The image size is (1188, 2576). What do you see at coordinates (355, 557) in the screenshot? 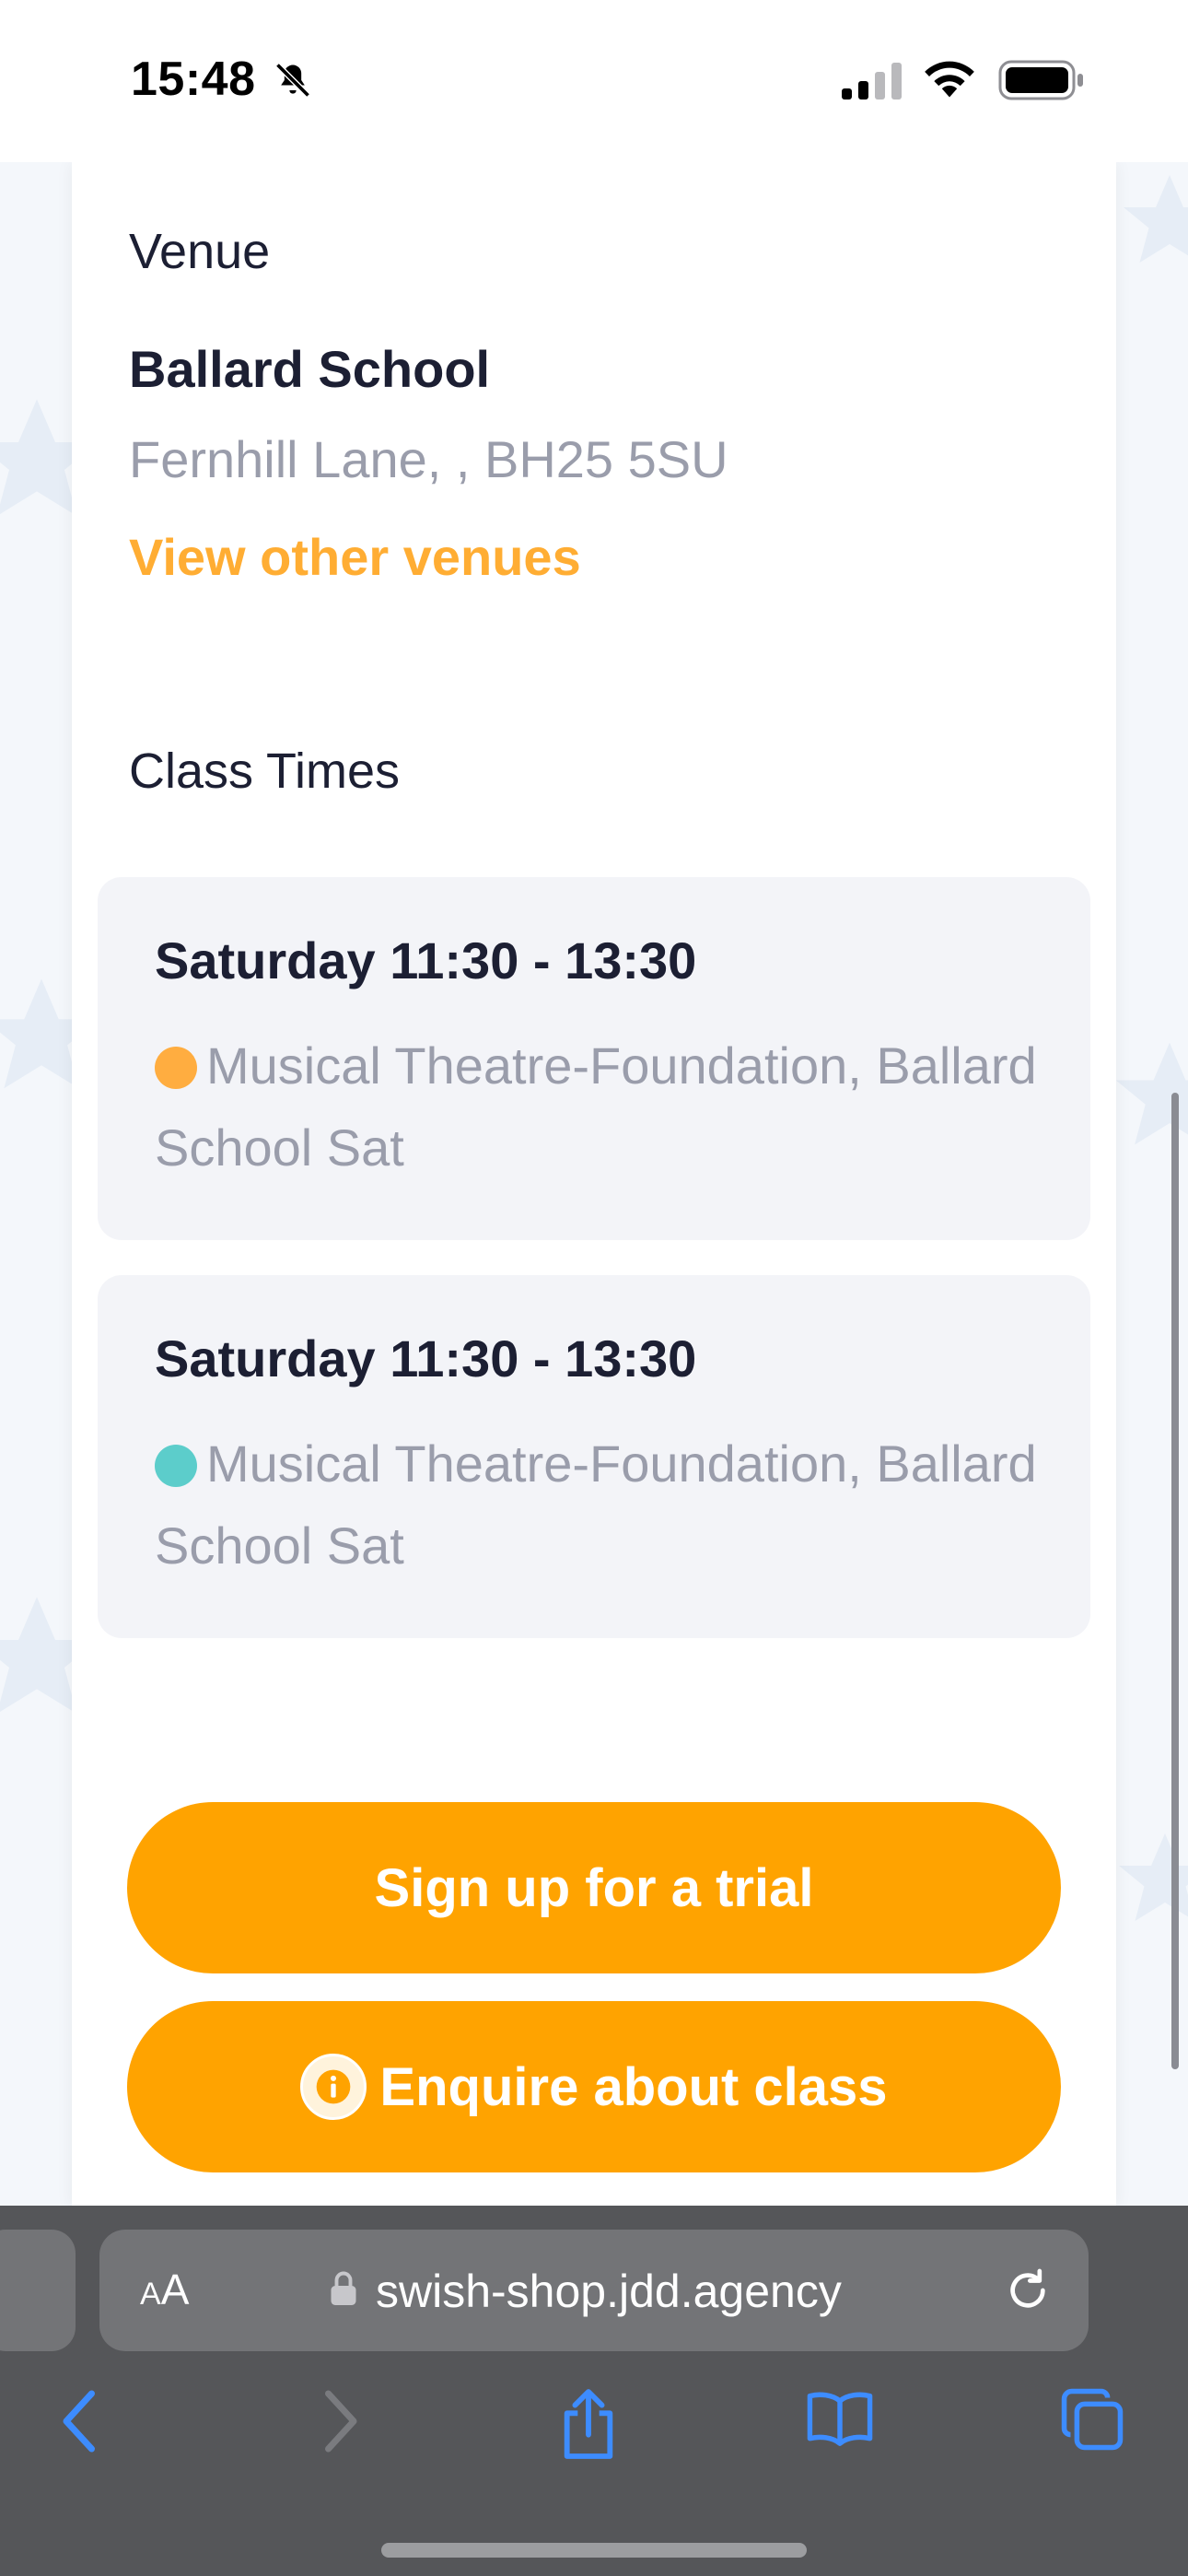
I see `view-other-venues-link: View other venues` at bounding box center [355, 557].